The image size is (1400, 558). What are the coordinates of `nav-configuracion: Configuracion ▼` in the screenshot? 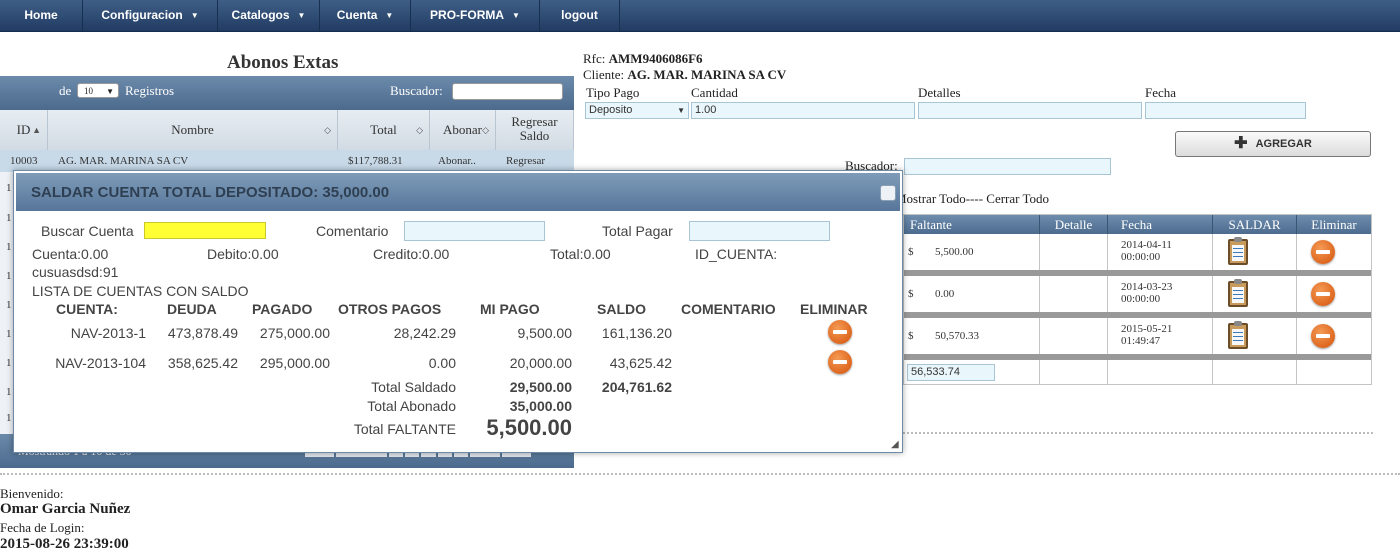 It's located at (150, 15).